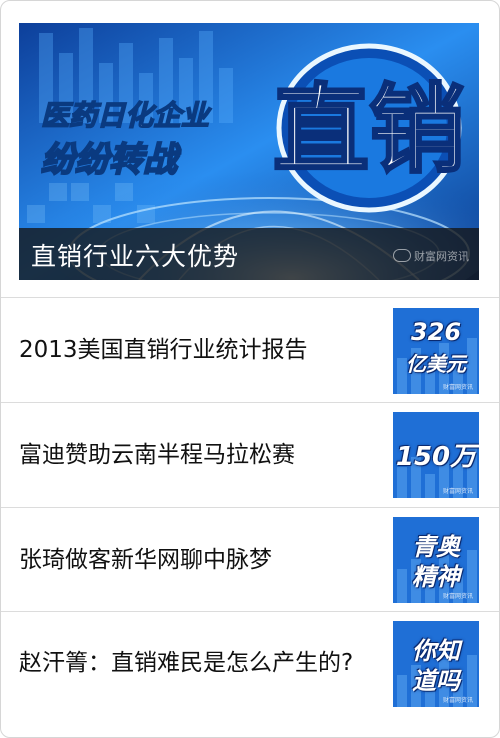 The height and width of the screenshot is (738, 500). What do you see at coordinates (145, 560) in the screenshot?
I see `article-title: 张琦做客新华网聊中脉梦` at bounding box center [145, 560].